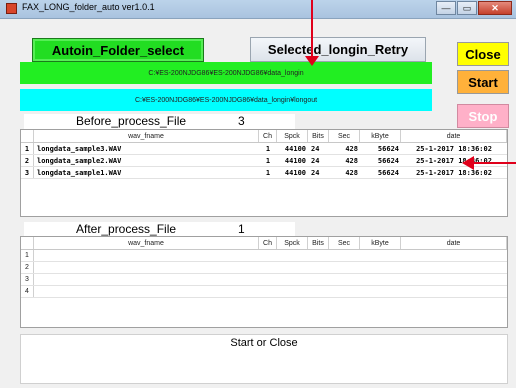 The image size is (516, 388). What do you see at coordinates (264, 256) in the screenshot?
I see `table-row: 1` at bounding box center [264, 256].